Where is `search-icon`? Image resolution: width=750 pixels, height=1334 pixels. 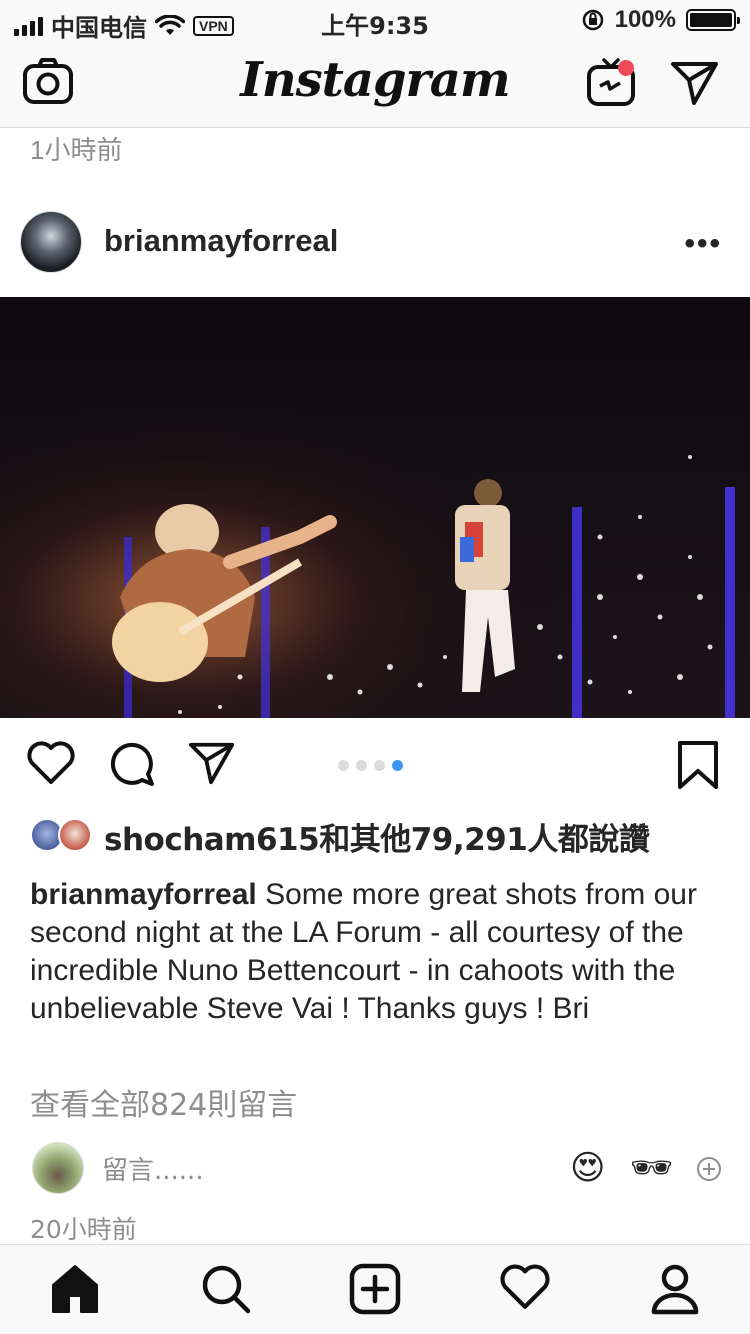
search-icon is located at coordinates (226, 1289).